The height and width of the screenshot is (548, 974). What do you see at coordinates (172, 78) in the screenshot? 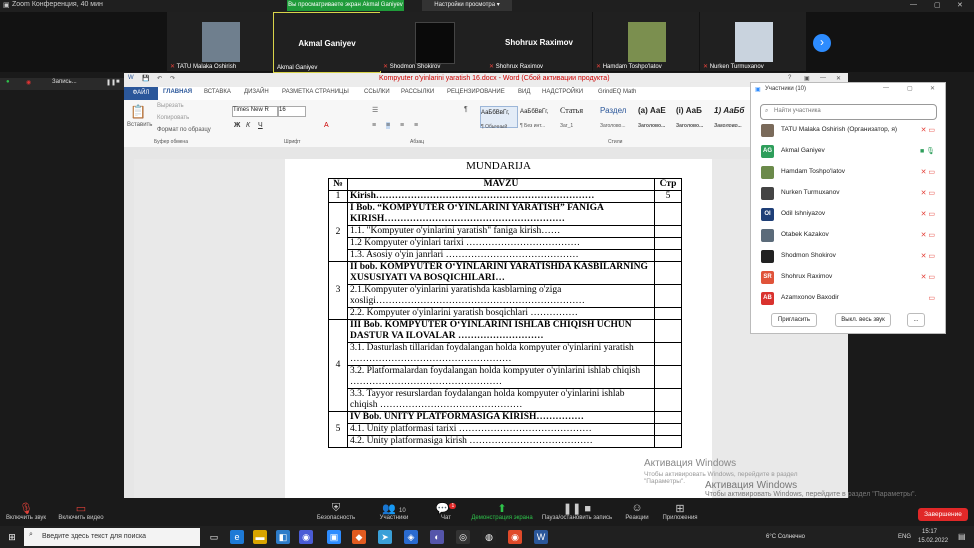
I see `redo-icon: ↷` at bounding box center [172, 78].